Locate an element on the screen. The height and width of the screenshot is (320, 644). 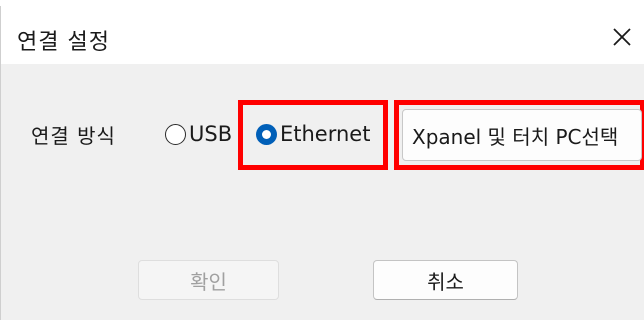
close-button is located at coordinates (622, 37).